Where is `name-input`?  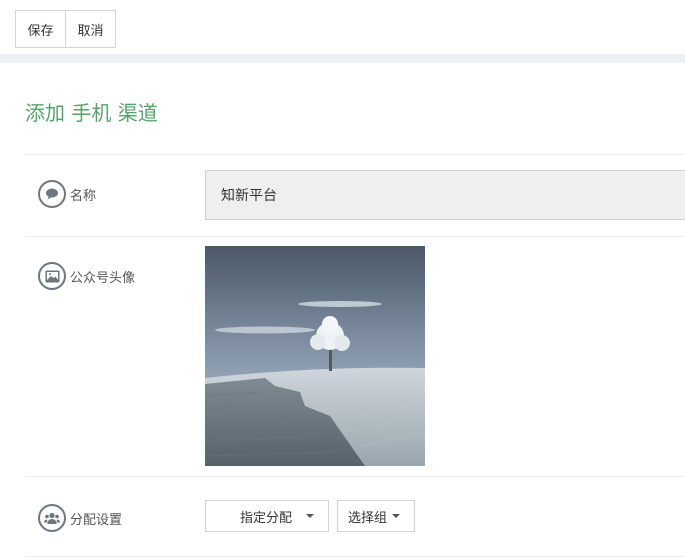 name-input is located at coordinates (445, 195).